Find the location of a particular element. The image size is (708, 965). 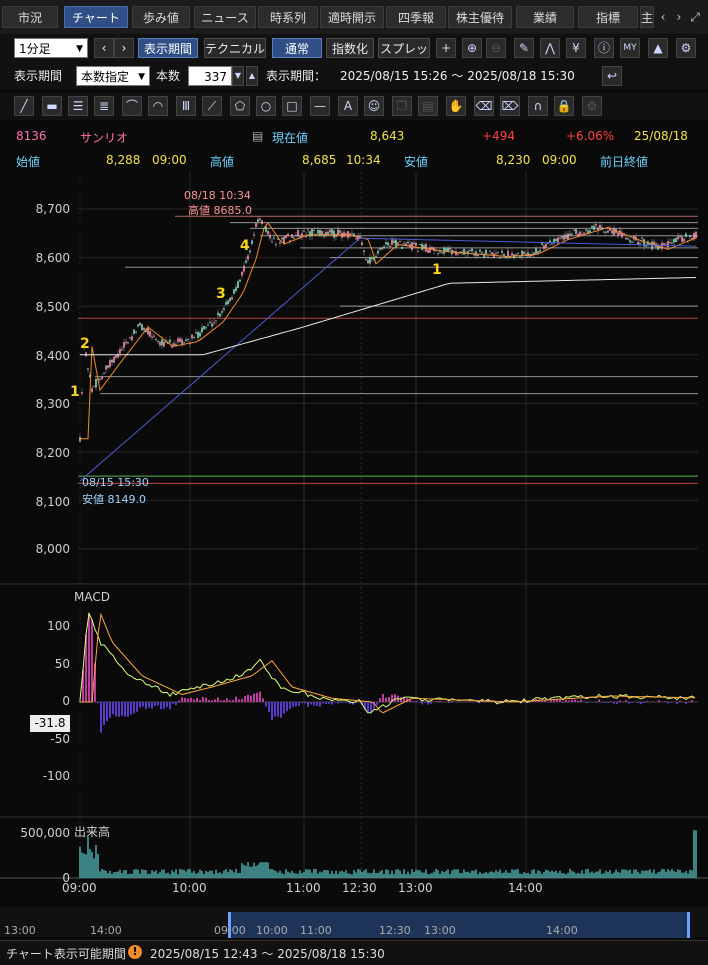

fan-icon: ⌒ is located at coordinates (132, 106).